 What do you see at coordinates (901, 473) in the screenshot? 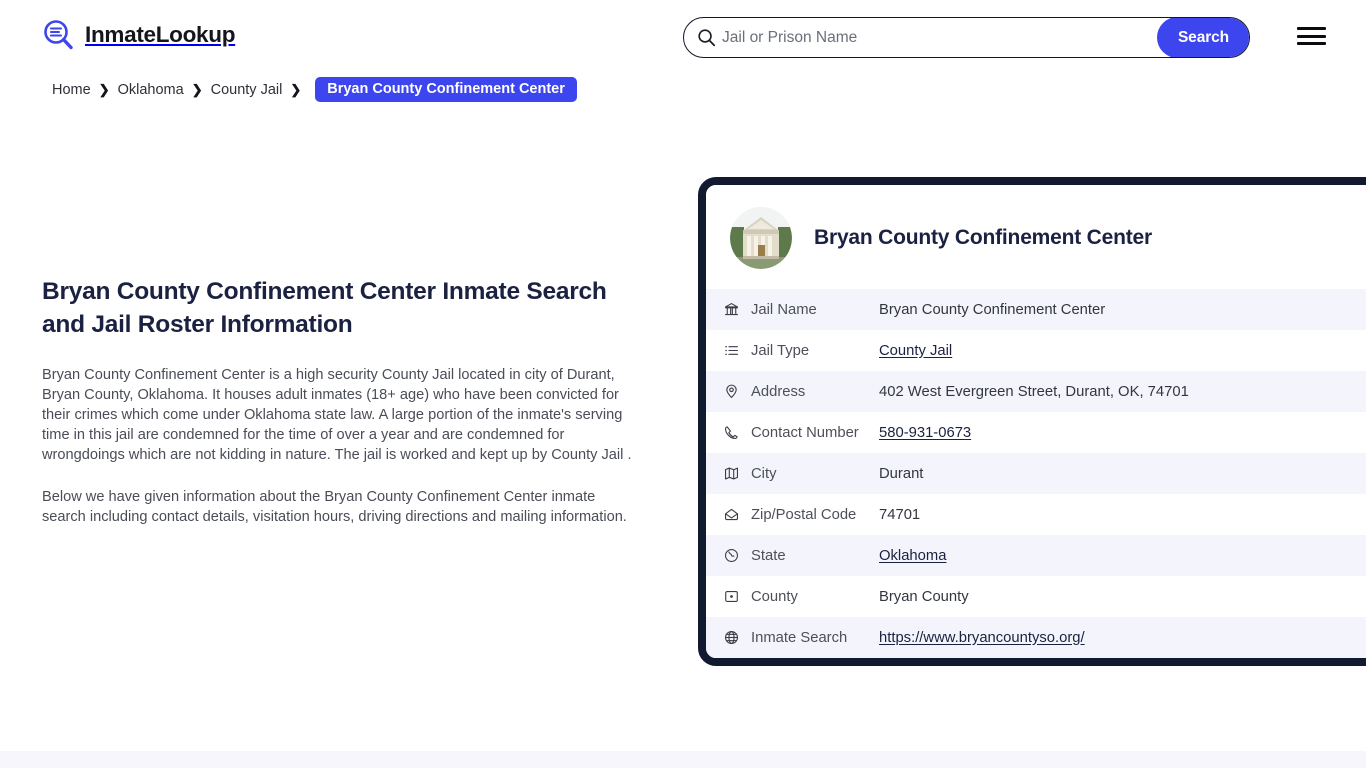
I see `row-value: Durant` at bounding box center [901, 473].